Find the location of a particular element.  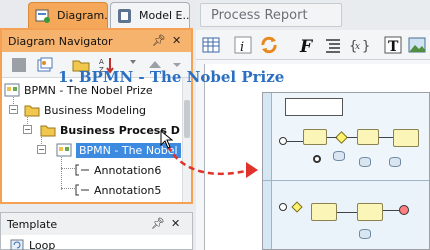

template-panel: Template 📌︎ ✕ Loop is located at coordinates (96, 231).